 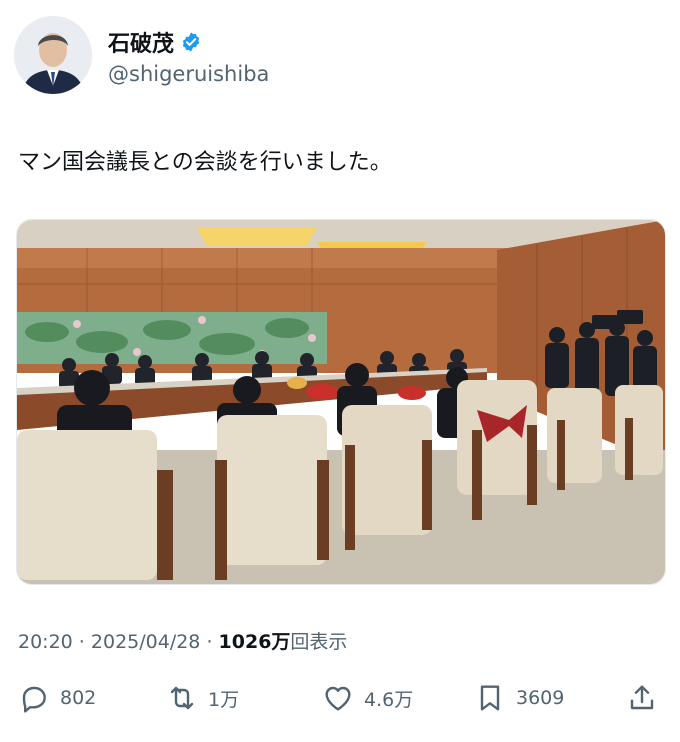 I want to click on like-icon, so click(x=338, y=698).